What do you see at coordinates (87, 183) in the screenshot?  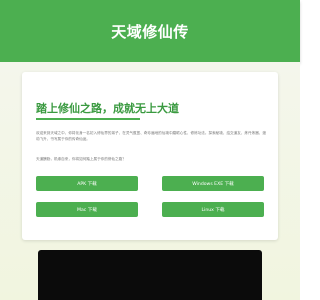 I see `apk-download-button: APK 下载` at bounding box center [87, 183].